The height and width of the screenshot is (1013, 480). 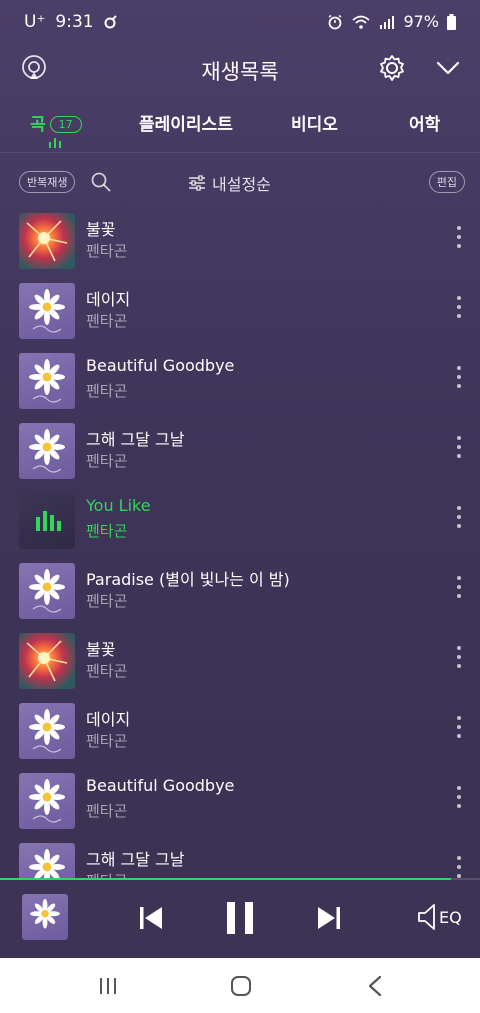 I want to click on back-button, so click(x=375, y=988).